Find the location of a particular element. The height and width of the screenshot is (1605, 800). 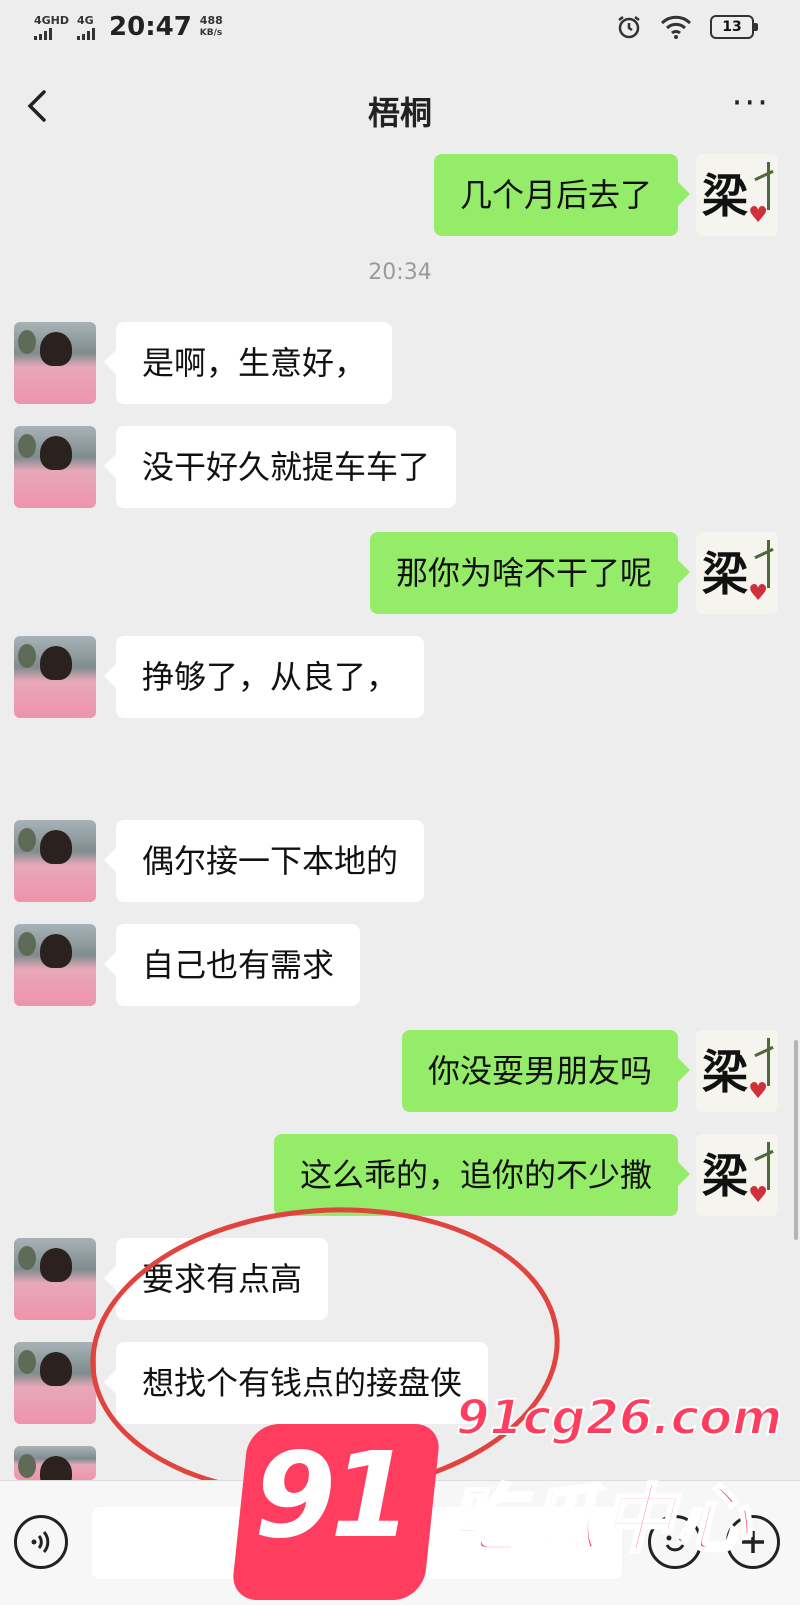

net-speed: 488 KB/s is located at coordinates (211, 26).